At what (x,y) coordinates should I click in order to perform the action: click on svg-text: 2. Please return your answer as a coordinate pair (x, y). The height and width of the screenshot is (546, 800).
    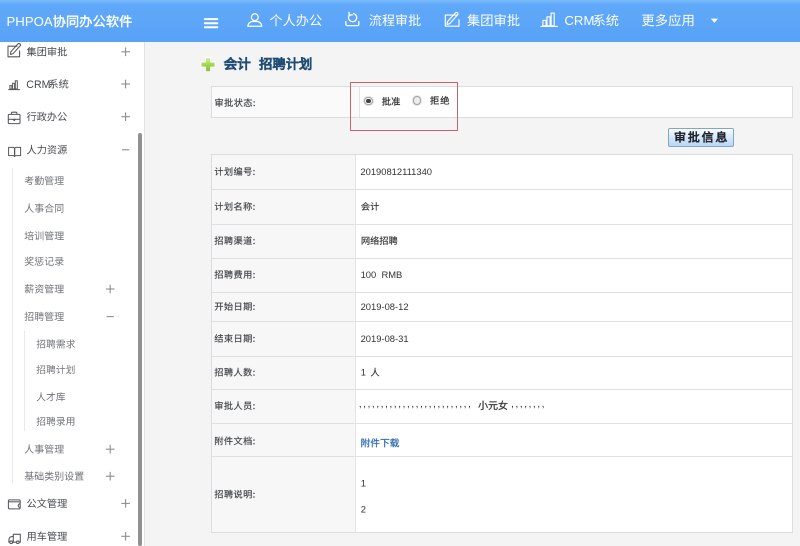
    Looking at the image, I should click on (363, 508).